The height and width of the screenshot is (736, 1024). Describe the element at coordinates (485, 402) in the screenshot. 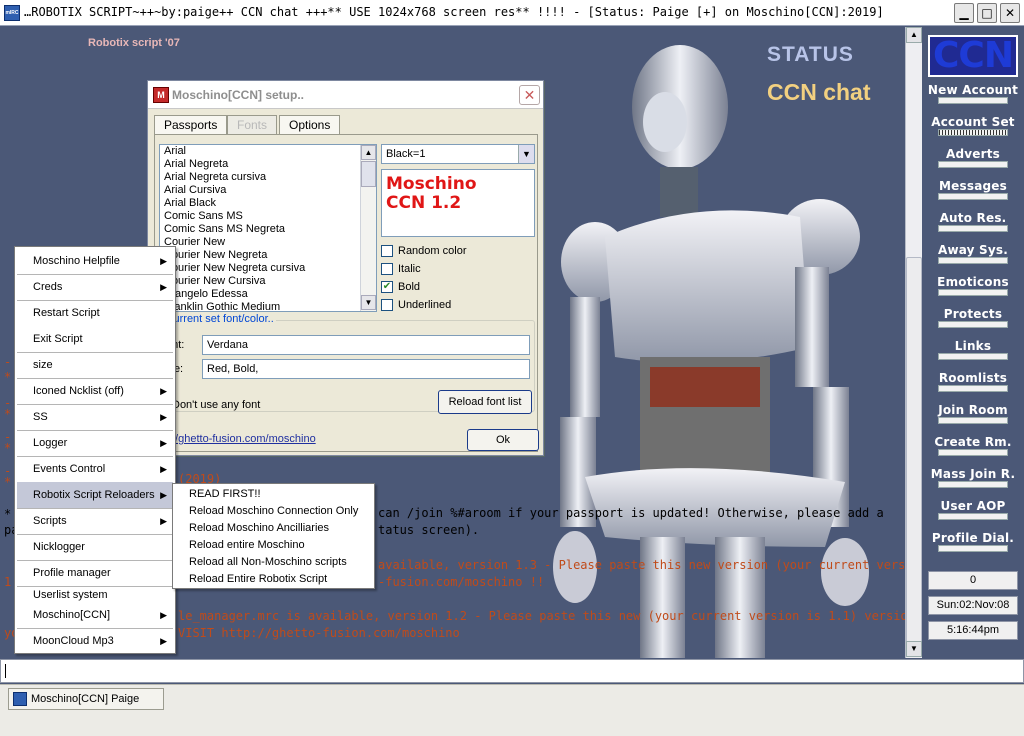

I see `reload-font-list-button: Reload font list` at that location.